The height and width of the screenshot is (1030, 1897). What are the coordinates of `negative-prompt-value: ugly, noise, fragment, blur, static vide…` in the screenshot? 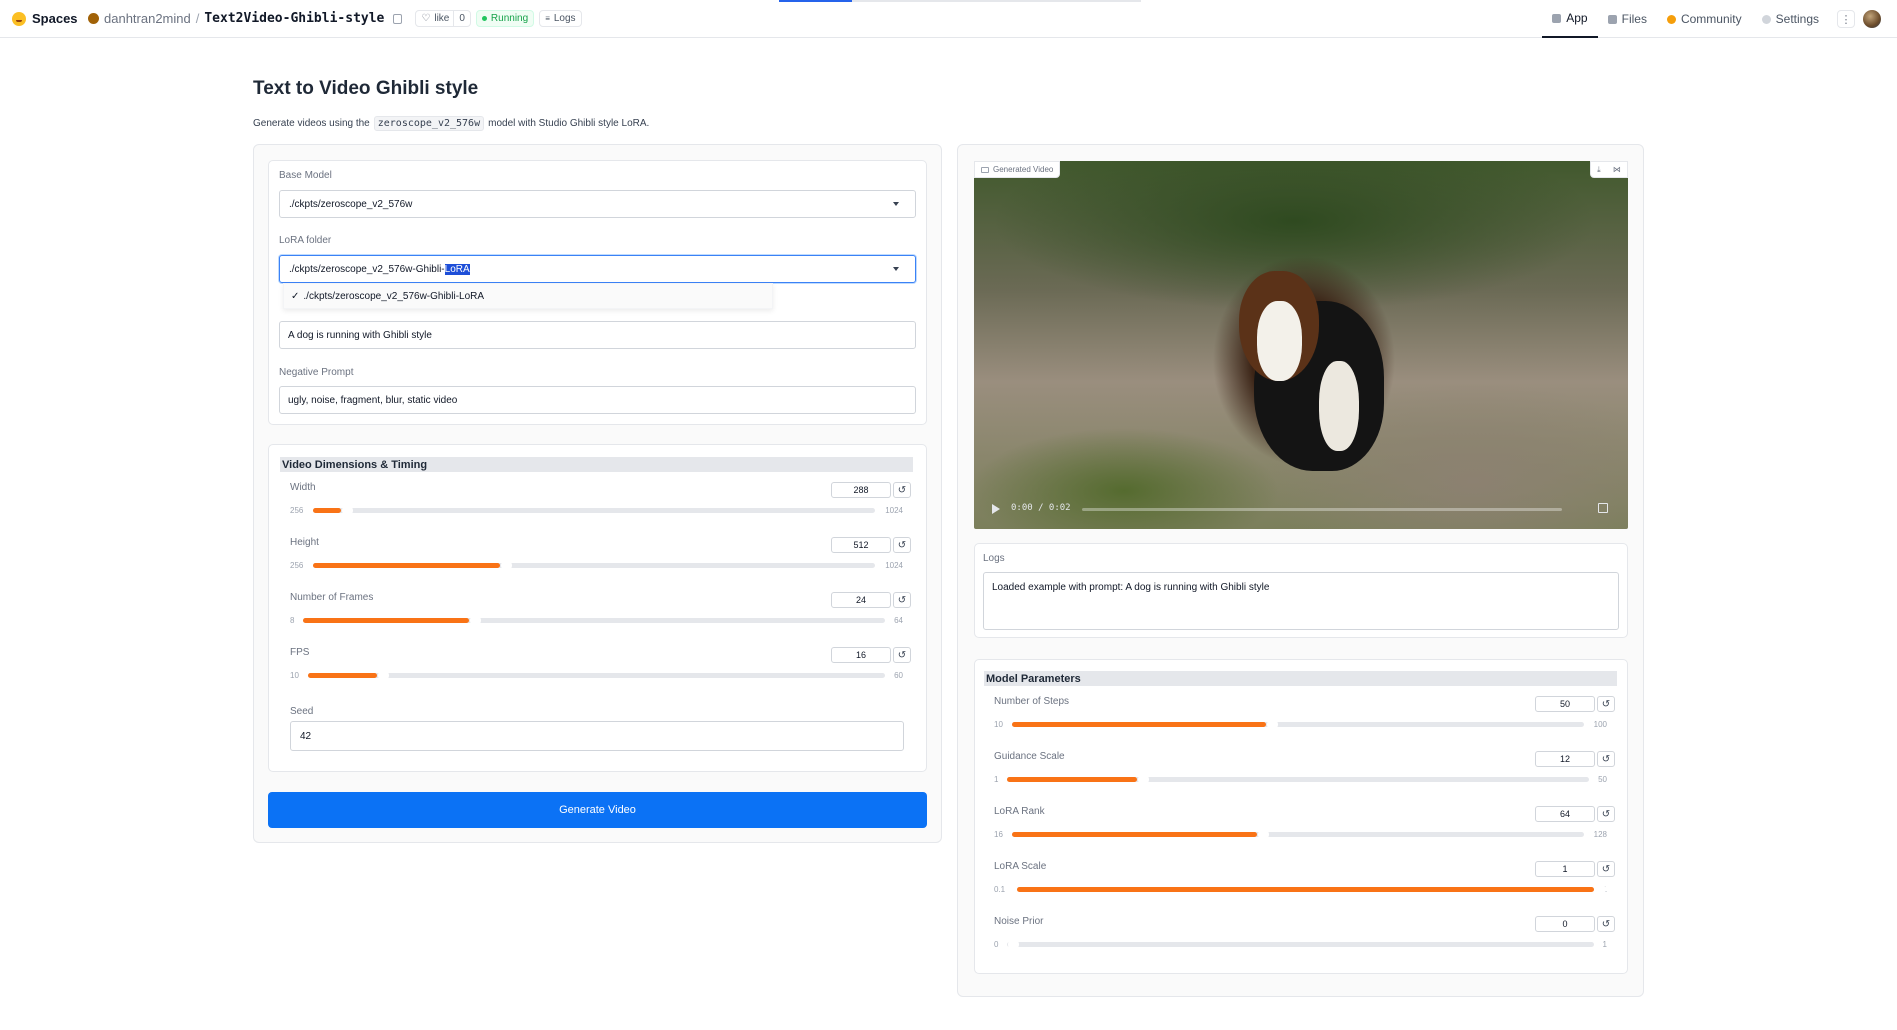 It's located at (373, 400).